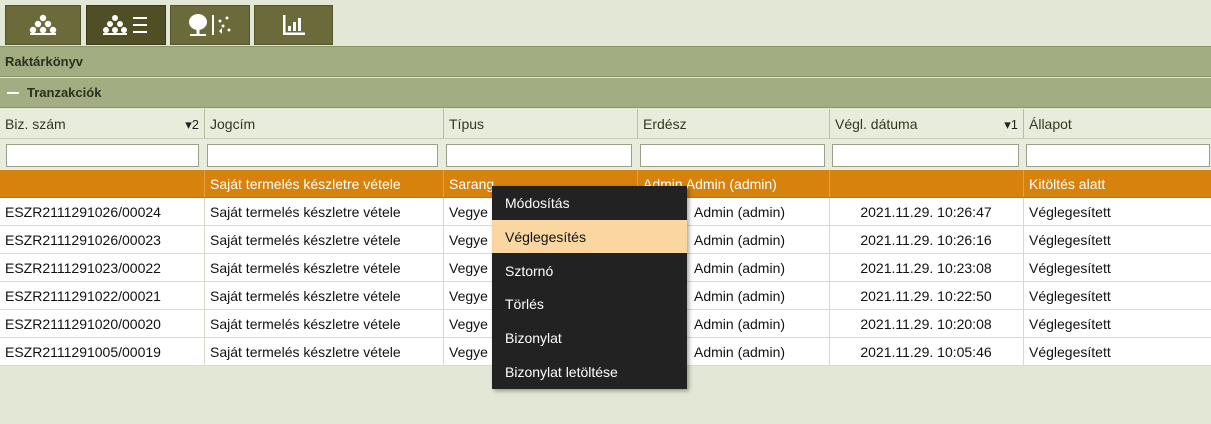  I want to click on menu-item-bizonylat: Bizonylat, so click(589, 337).